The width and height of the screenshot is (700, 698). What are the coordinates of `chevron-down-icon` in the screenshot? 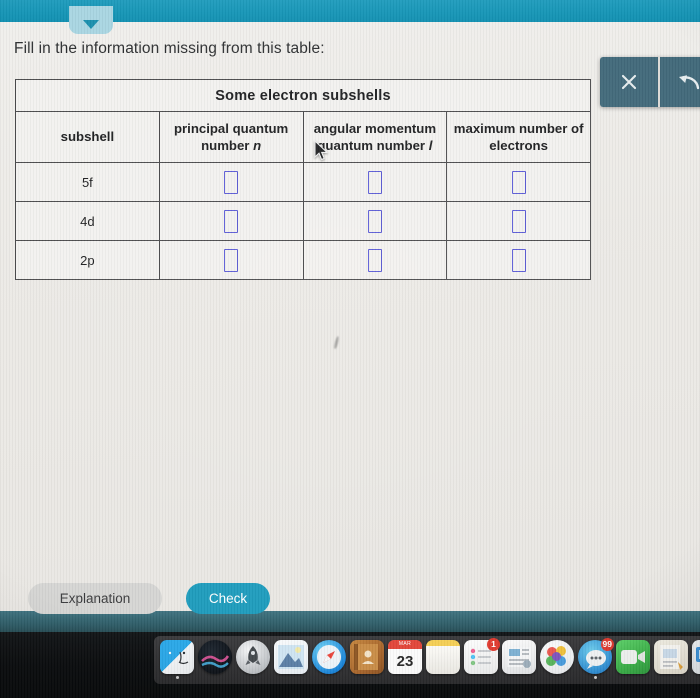 It's located at (91, 24).